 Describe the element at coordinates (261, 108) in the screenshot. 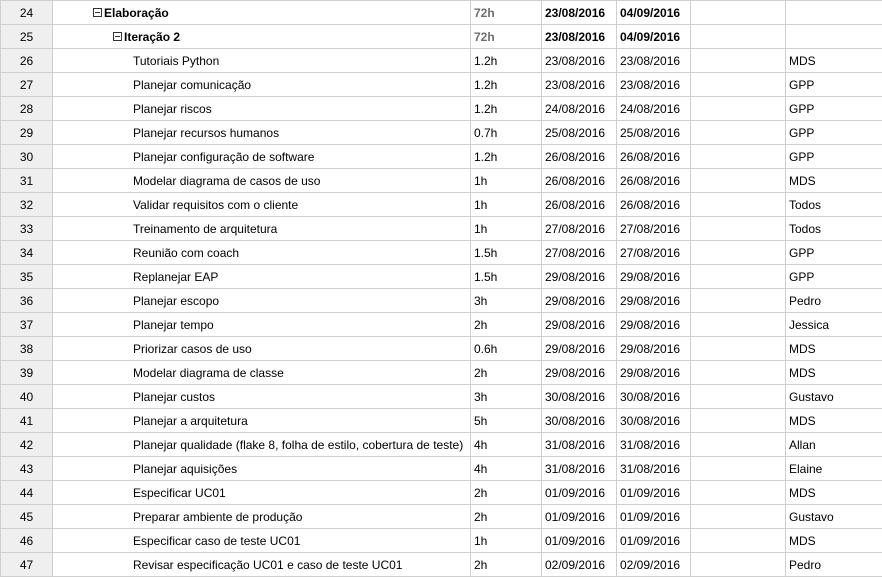

I see `task-name-cell: Planejar riscos` at that location.